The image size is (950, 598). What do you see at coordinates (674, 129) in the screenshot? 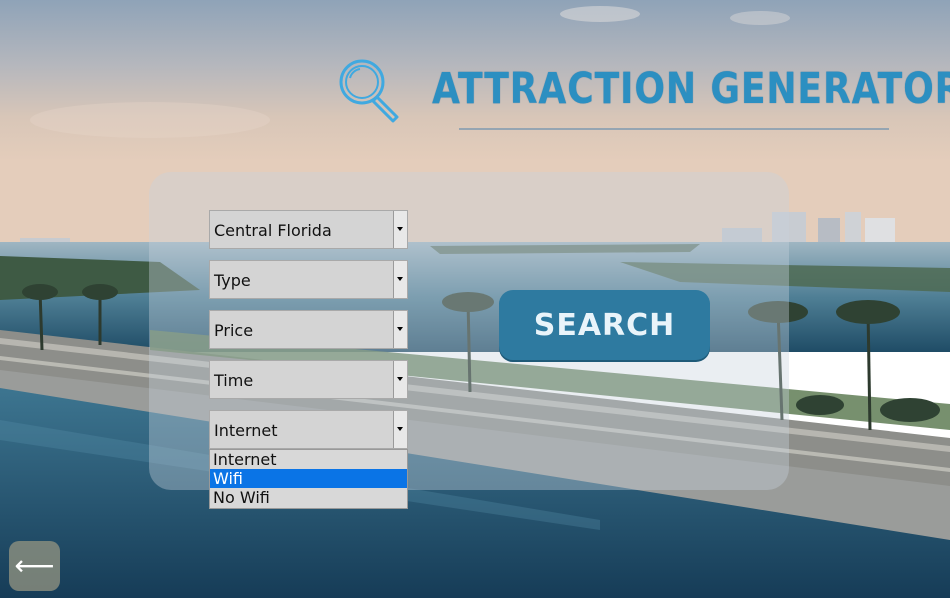
I see `title-divider` at bounding box center [674, 129].